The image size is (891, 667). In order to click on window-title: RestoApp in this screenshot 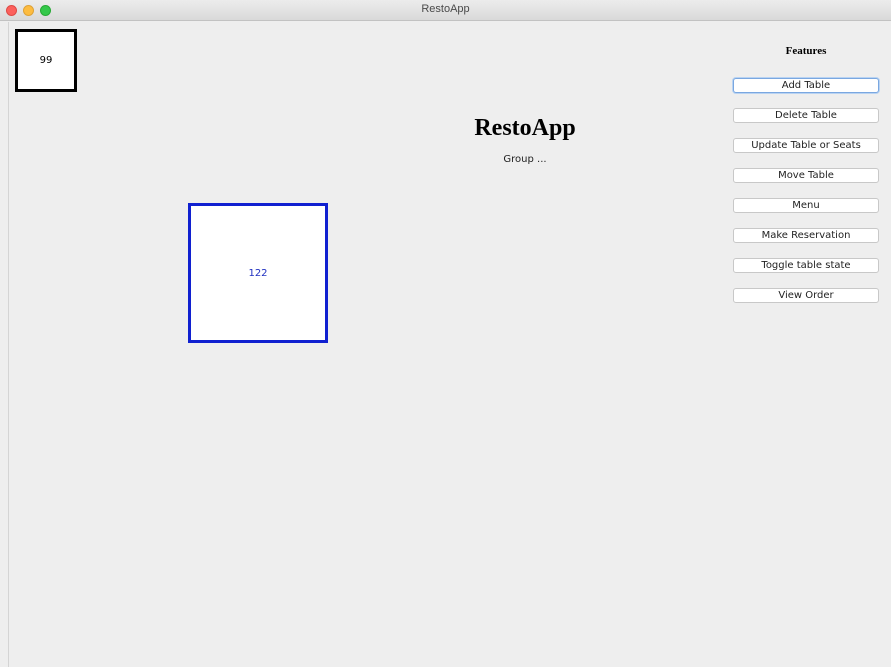, I will do `click(445, 9)`.